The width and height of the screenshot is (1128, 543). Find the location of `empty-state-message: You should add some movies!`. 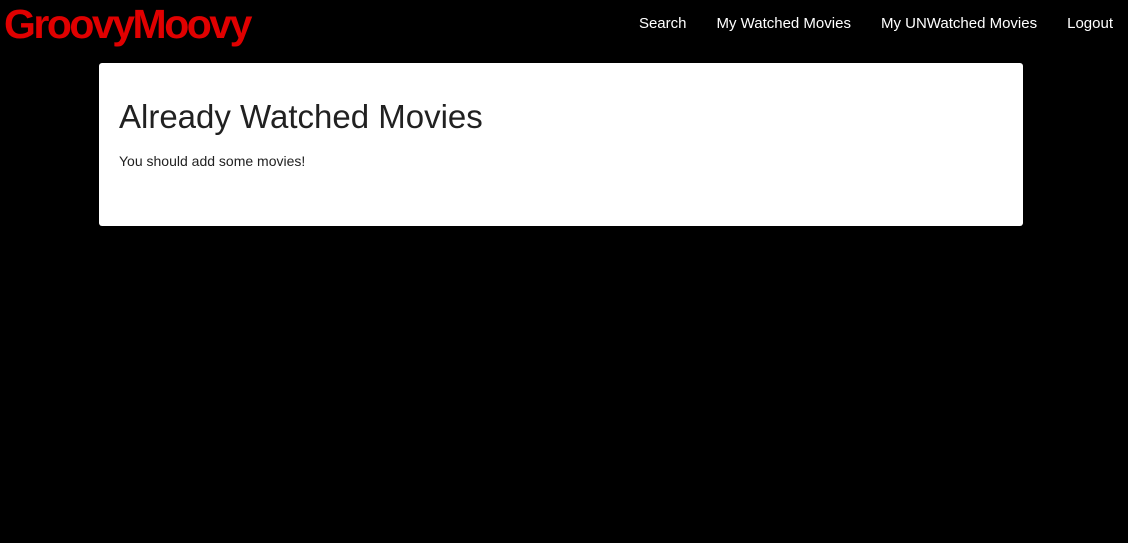

empty-state-message: You should add some movies! is located at coordinates (212, 161).